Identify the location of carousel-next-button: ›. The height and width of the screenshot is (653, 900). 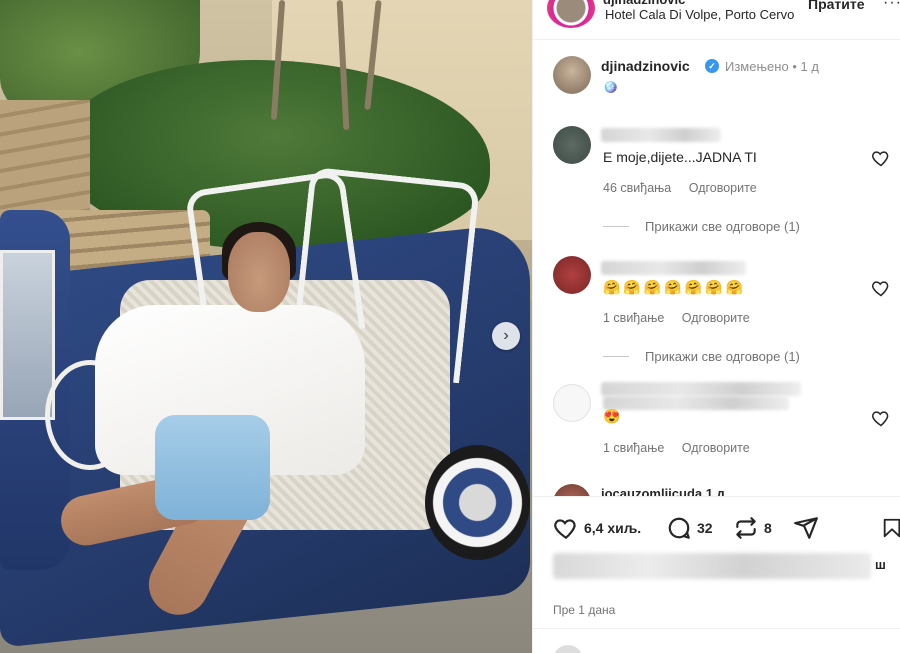
(506, 336).